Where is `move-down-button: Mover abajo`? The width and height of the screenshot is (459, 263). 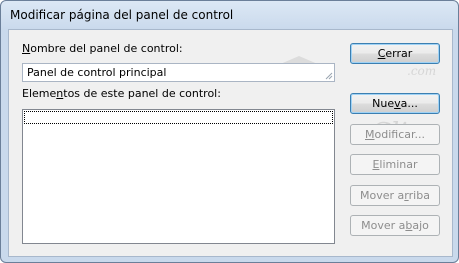 move-down-button: Mover abajo is located at coordinates (395, 225).